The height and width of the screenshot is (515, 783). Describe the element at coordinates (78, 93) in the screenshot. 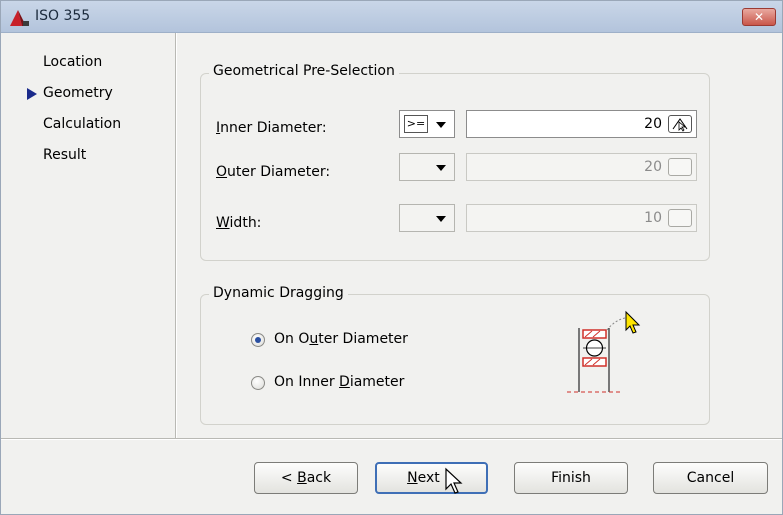

I see `nav-item-geometry: Geometry` at that location.